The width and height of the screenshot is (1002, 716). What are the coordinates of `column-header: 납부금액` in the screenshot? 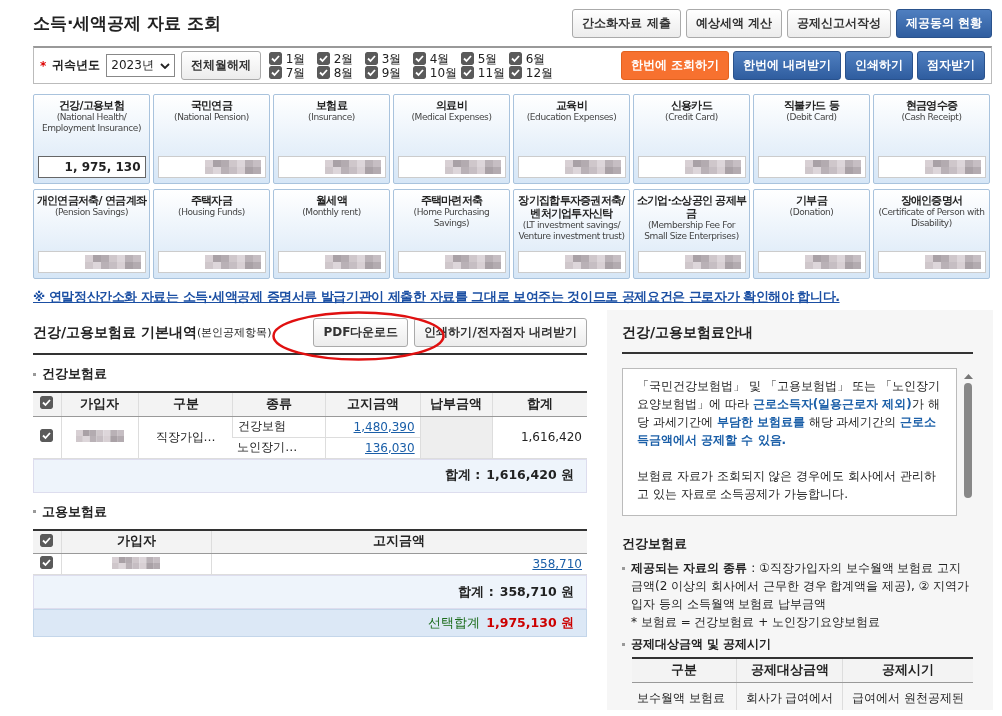 It's located at (456, 404).